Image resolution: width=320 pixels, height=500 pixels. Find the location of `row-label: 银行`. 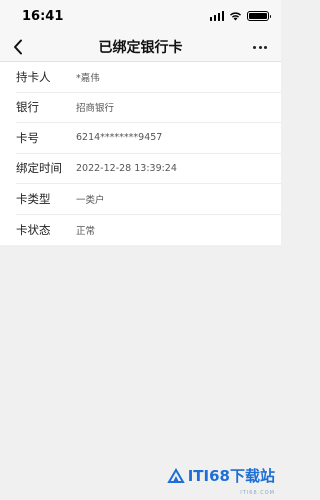

row-label: 银行 is located at coordinates (27, 107).